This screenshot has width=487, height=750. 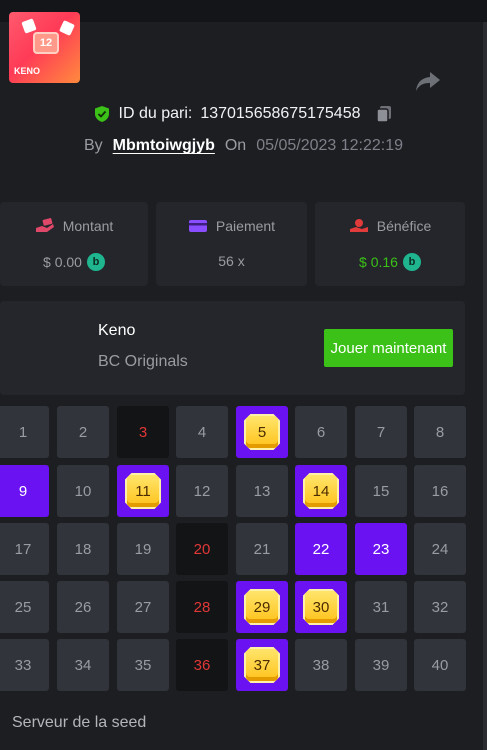 I want to click on hand-money-icon, so click(x=44, y=225).